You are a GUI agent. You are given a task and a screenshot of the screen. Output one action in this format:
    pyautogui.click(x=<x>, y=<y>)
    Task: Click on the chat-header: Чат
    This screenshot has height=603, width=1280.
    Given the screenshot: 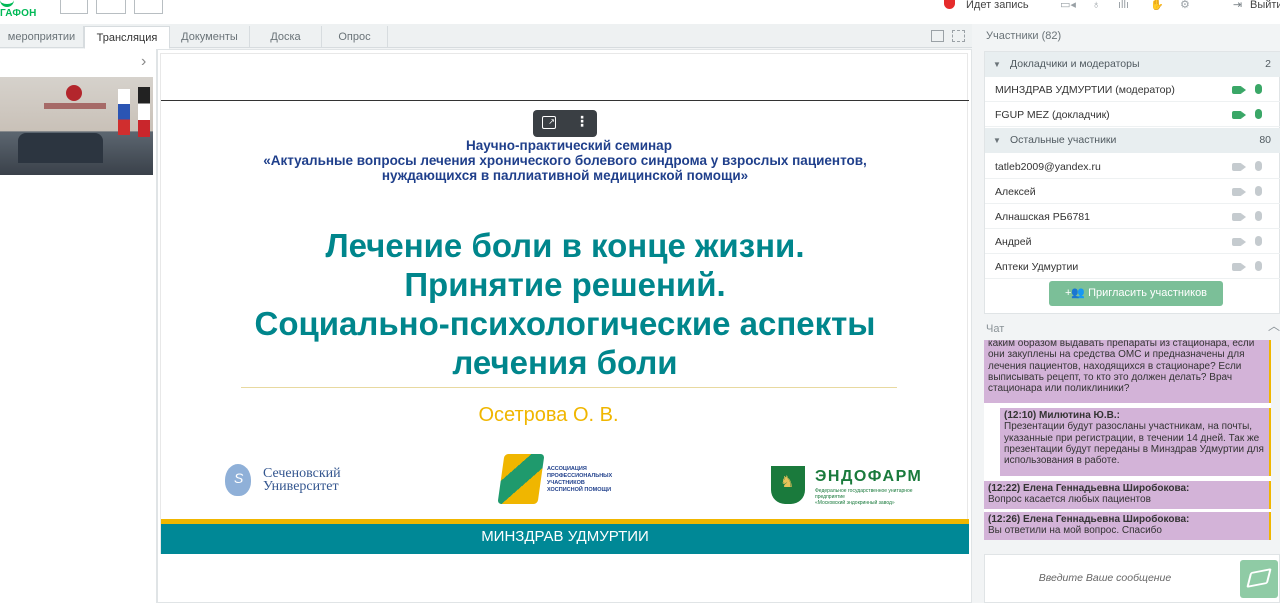 What is the action you would take?
    pyautogui.click(x=995, y=329)
    